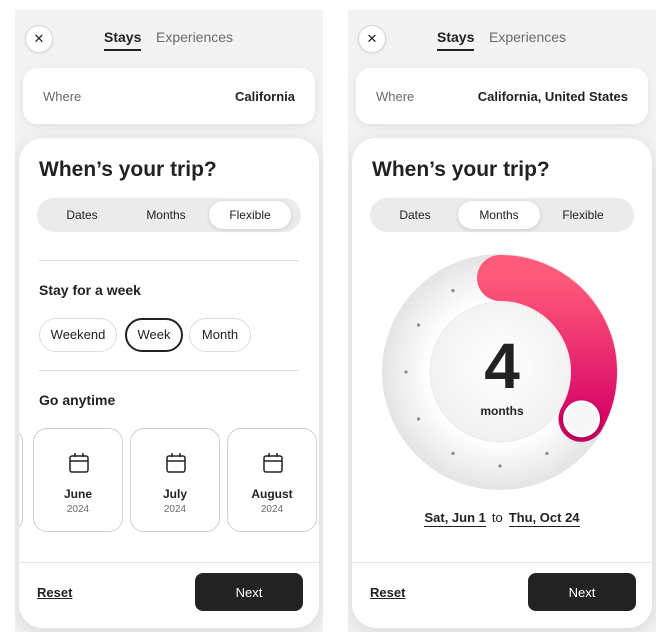 The image size is (656, 632). I want to click on duration-option-weekend: Weekend, so click(78, 335).